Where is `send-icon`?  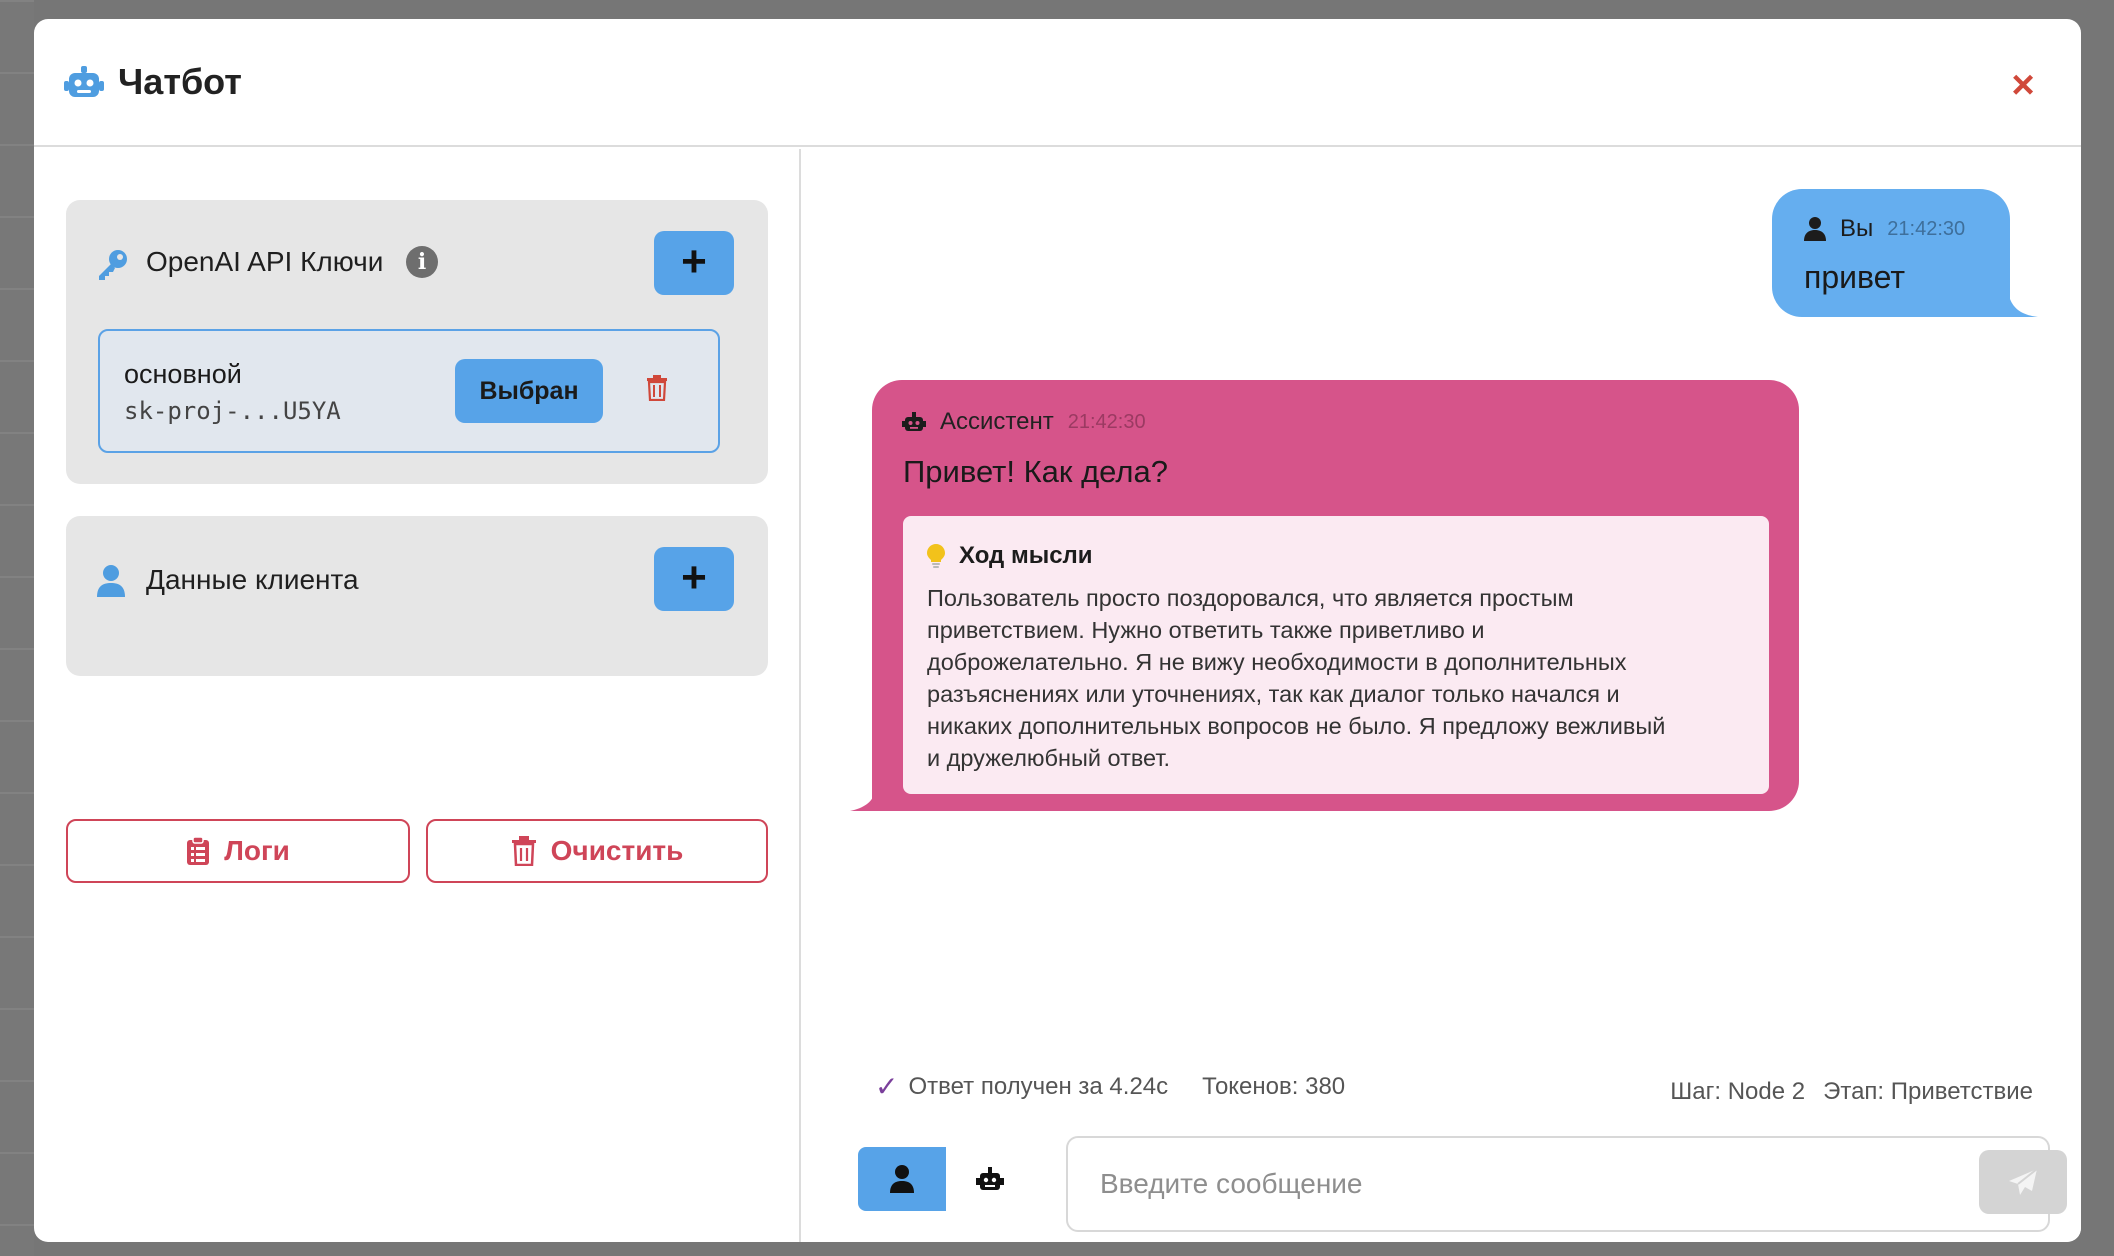 send-icon is located at coordinates (2023, 1181).